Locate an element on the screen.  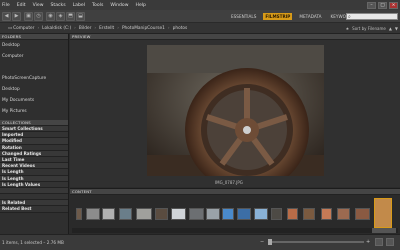
sort-controls: ★ Sort by Filename ▲ ▼ is located at coordinates (372, 28).